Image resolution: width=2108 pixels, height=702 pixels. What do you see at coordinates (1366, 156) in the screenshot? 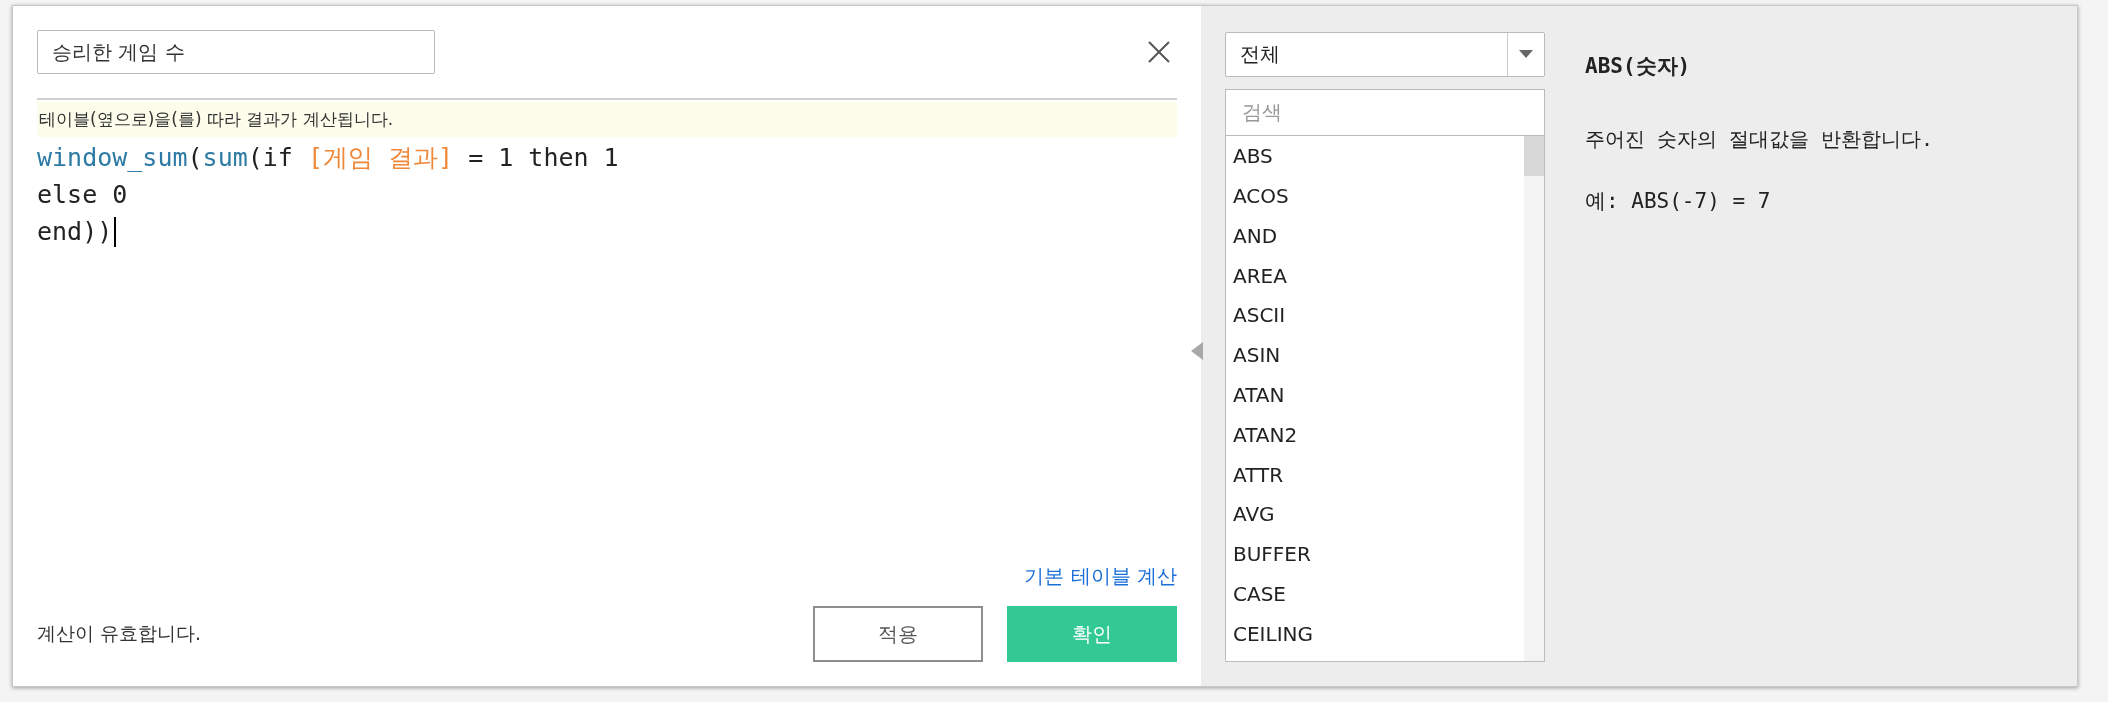
I see `function-list-item: ABS` at bounding box center [1366, 156].